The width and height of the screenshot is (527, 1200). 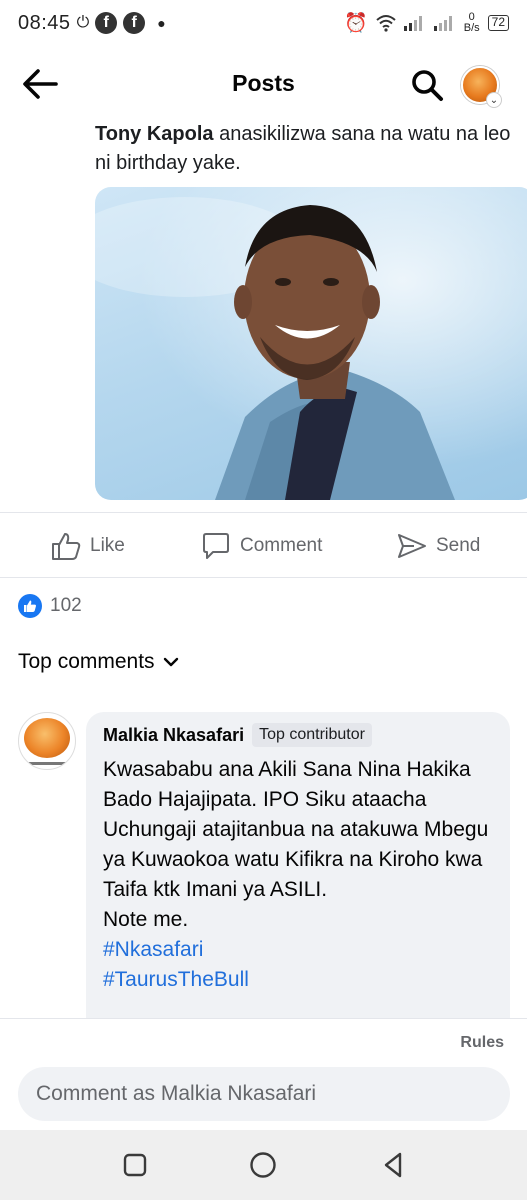 What do you see at coordinates (66, 605) in the screenshot?
I see `reaction-count: 102` at bounding box center [66, 605].